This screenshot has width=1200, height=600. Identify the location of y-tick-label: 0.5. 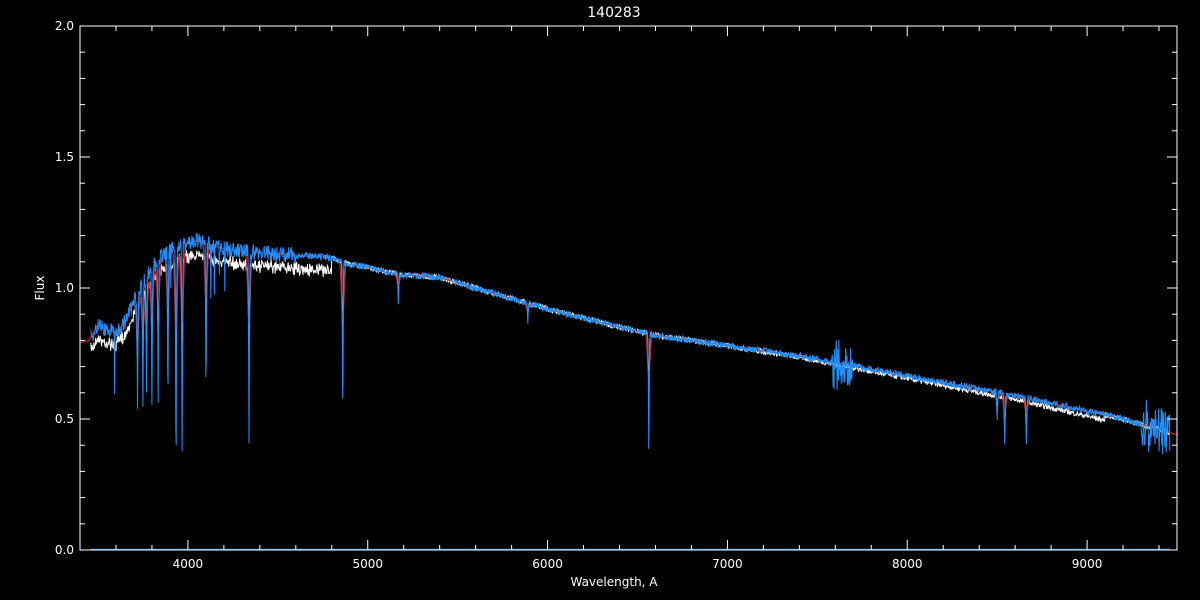
(64, 419).